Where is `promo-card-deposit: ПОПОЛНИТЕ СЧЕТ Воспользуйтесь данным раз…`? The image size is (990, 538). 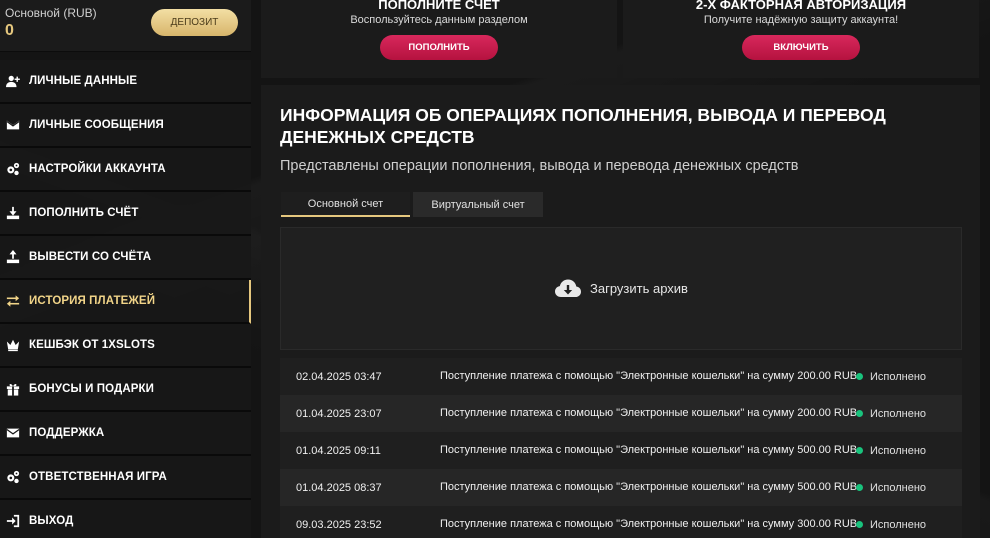 promo-card-deposit: ПОПОЛНИТЕ СЧЕТ Воспользуйтесь данным раз… is located at coordinates (439, 39).